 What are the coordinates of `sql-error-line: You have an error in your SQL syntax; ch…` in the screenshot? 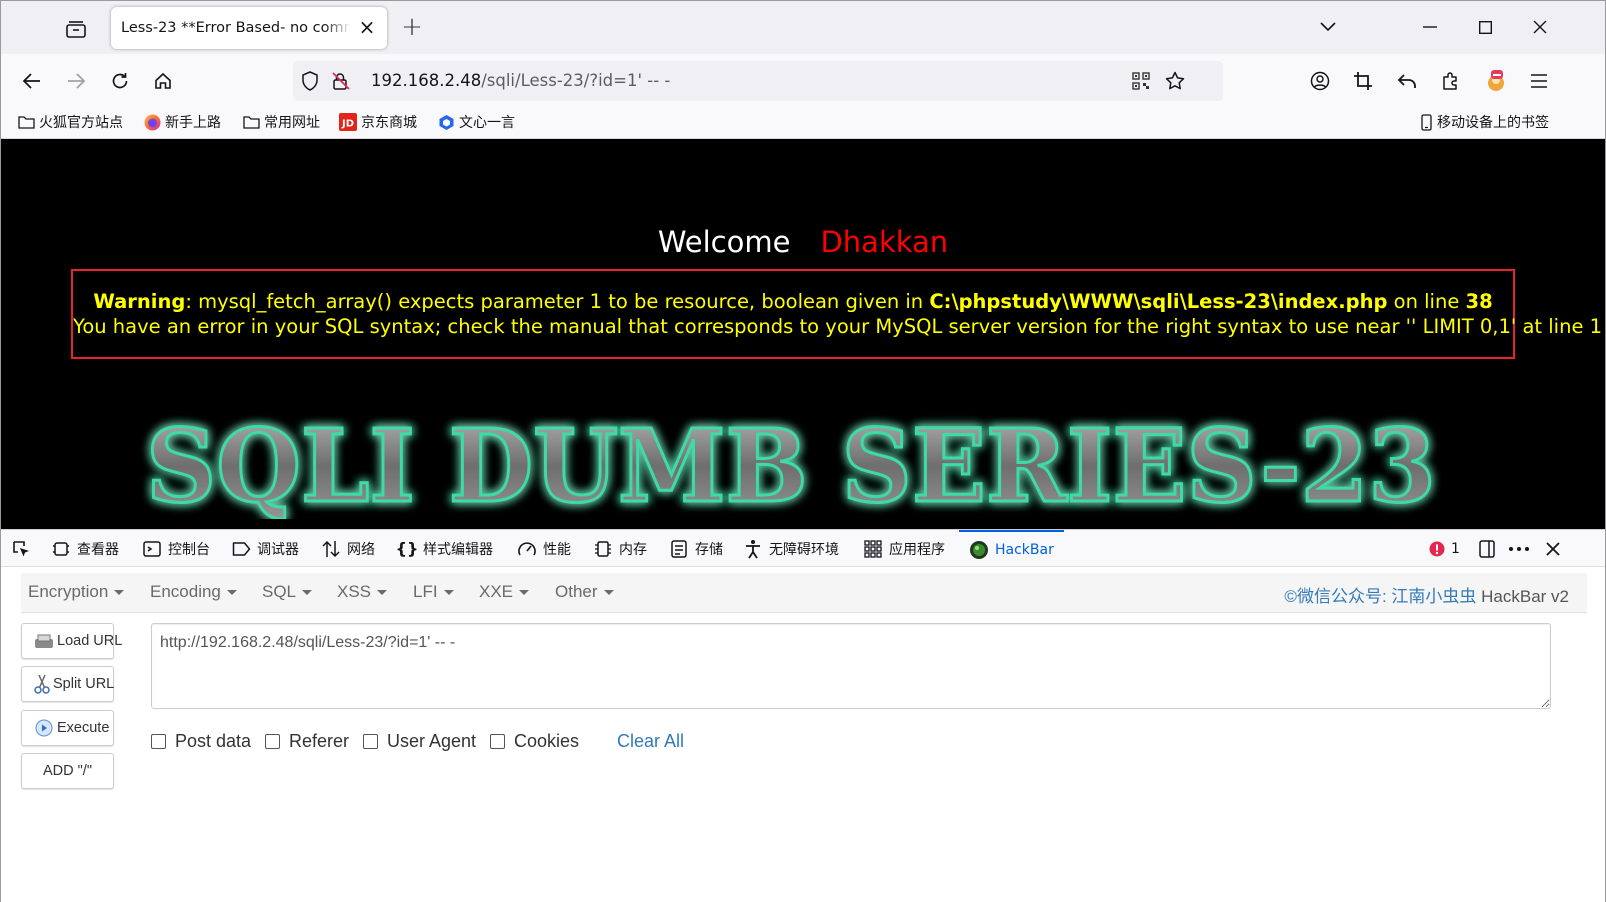 It's located at (838, 326).